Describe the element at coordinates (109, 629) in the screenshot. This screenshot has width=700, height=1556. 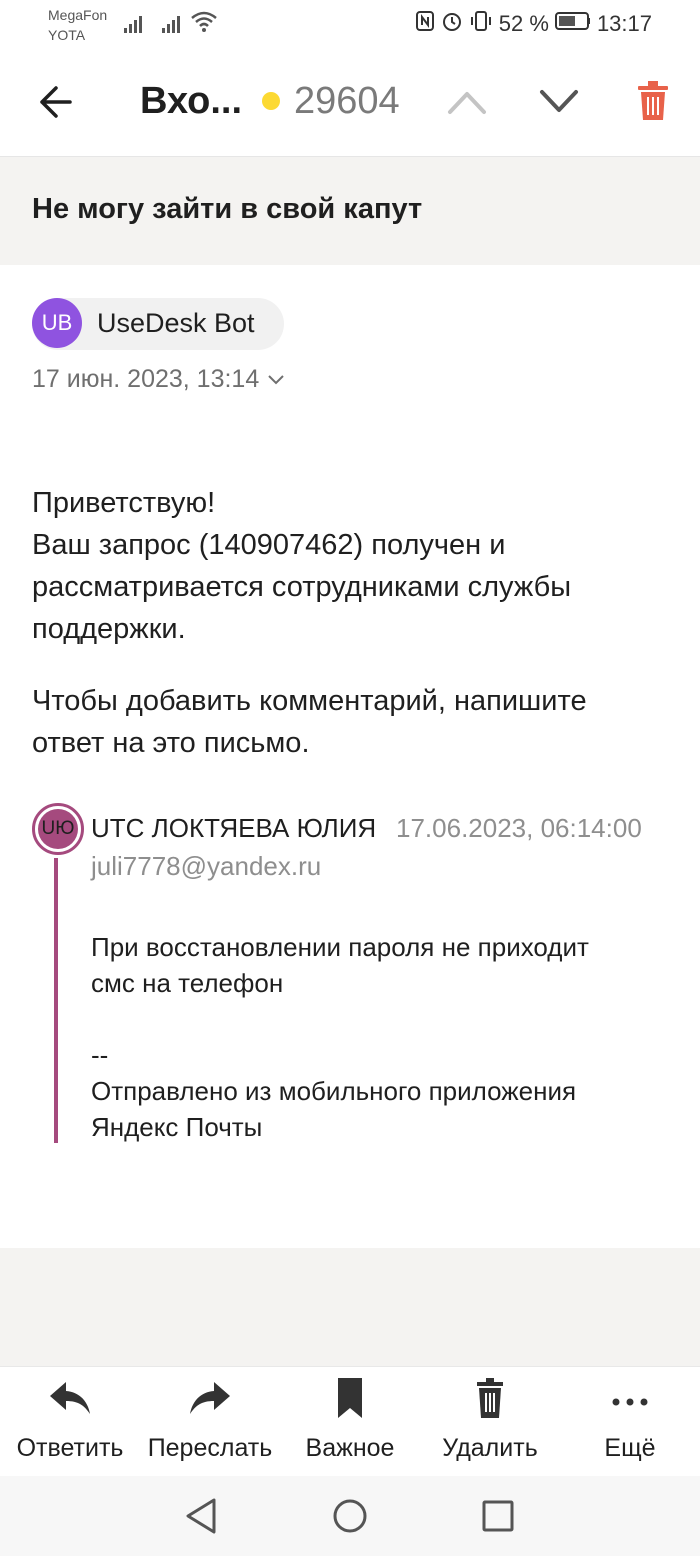
I see `message-body-line: поддержки.` at that location.